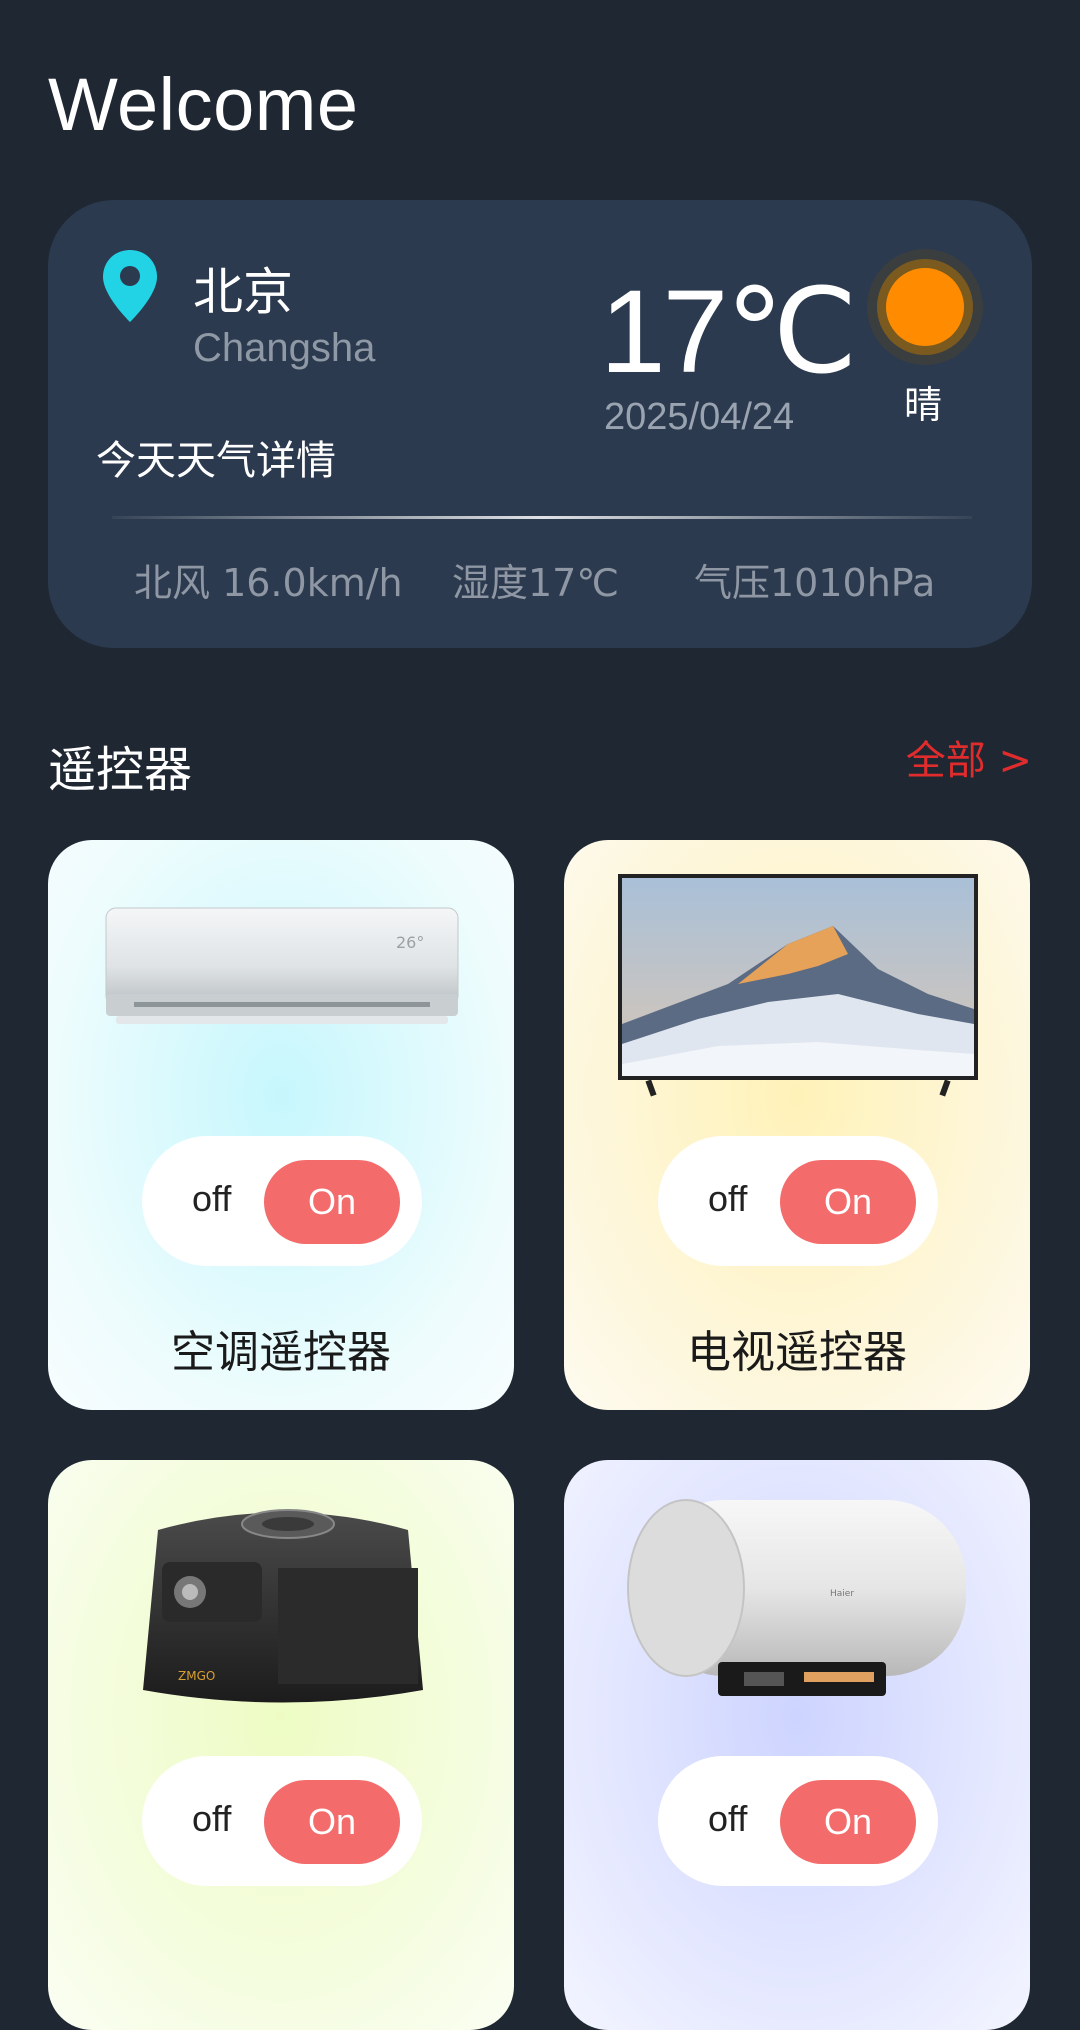  I want to click on humidity-stat: 湿度17℃, so click(536, 583).